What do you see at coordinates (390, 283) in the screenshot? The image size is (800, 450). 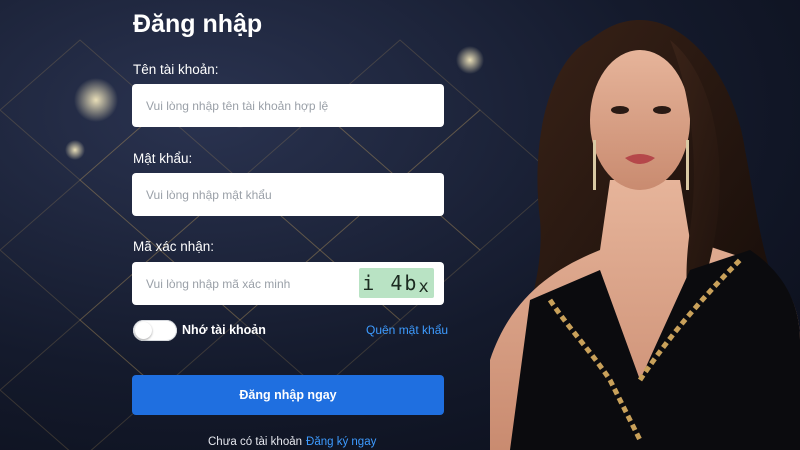 I see `captcha-code: i 4b` at bounding box center [390, 283].